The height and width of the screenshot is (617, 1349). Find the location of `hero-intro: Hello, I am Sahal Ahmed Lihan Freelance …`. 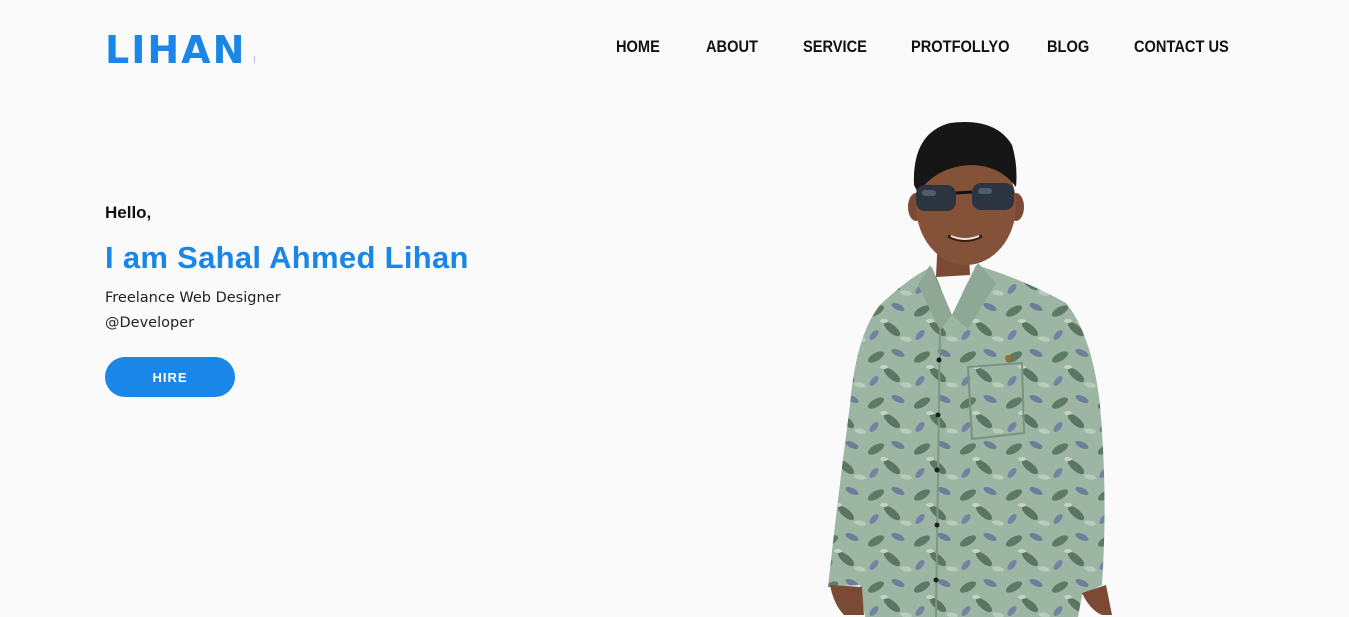

hero-intro: Hello, I am Sahal Ahmed Lihan Freelance … is located at coordinates (287, 269).